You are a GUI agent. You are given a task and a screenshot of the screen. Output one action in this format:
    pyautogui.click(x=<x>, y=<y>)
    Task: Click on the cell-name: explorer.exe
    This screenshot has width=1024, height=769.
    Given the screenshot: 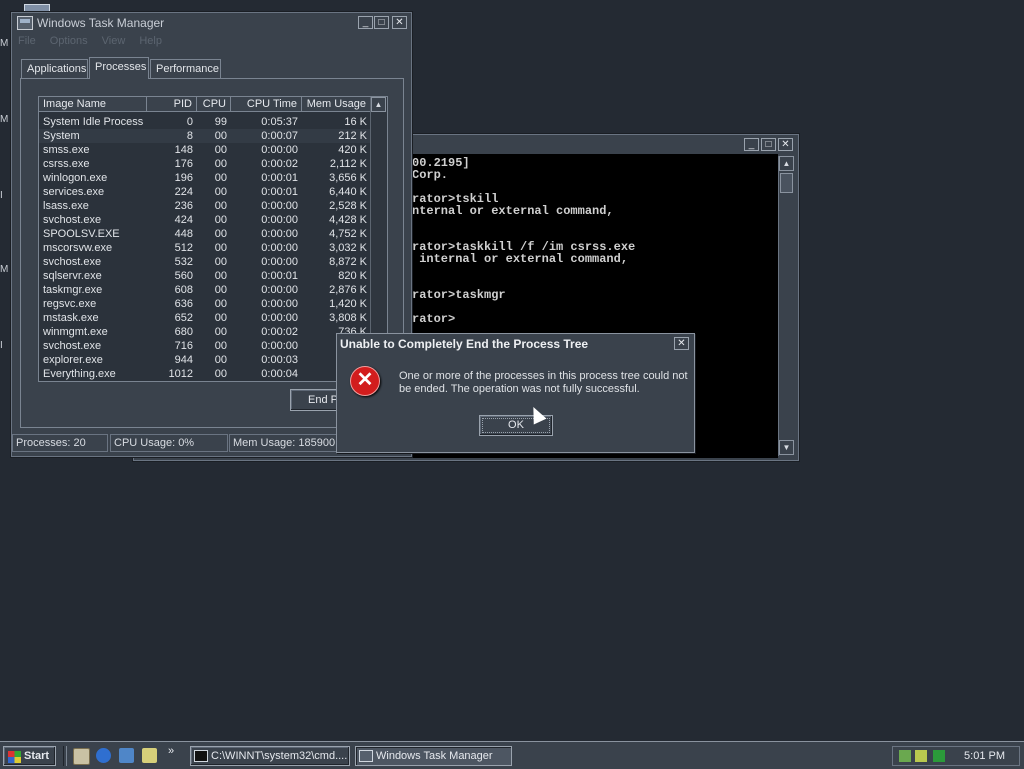 What is the action you would take?
    pyautogui.click(x=73, y=360)
    